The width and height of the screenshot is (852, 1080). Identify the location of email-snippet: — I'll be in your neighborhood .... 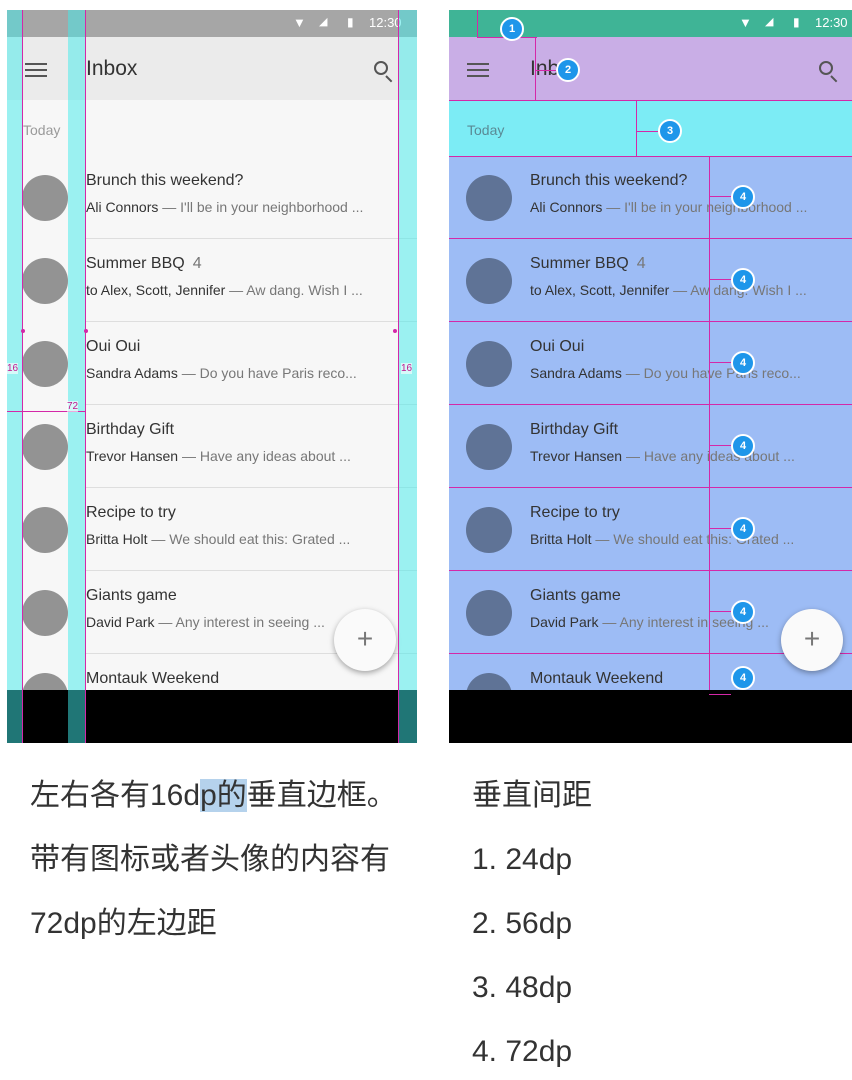
(705, 207).